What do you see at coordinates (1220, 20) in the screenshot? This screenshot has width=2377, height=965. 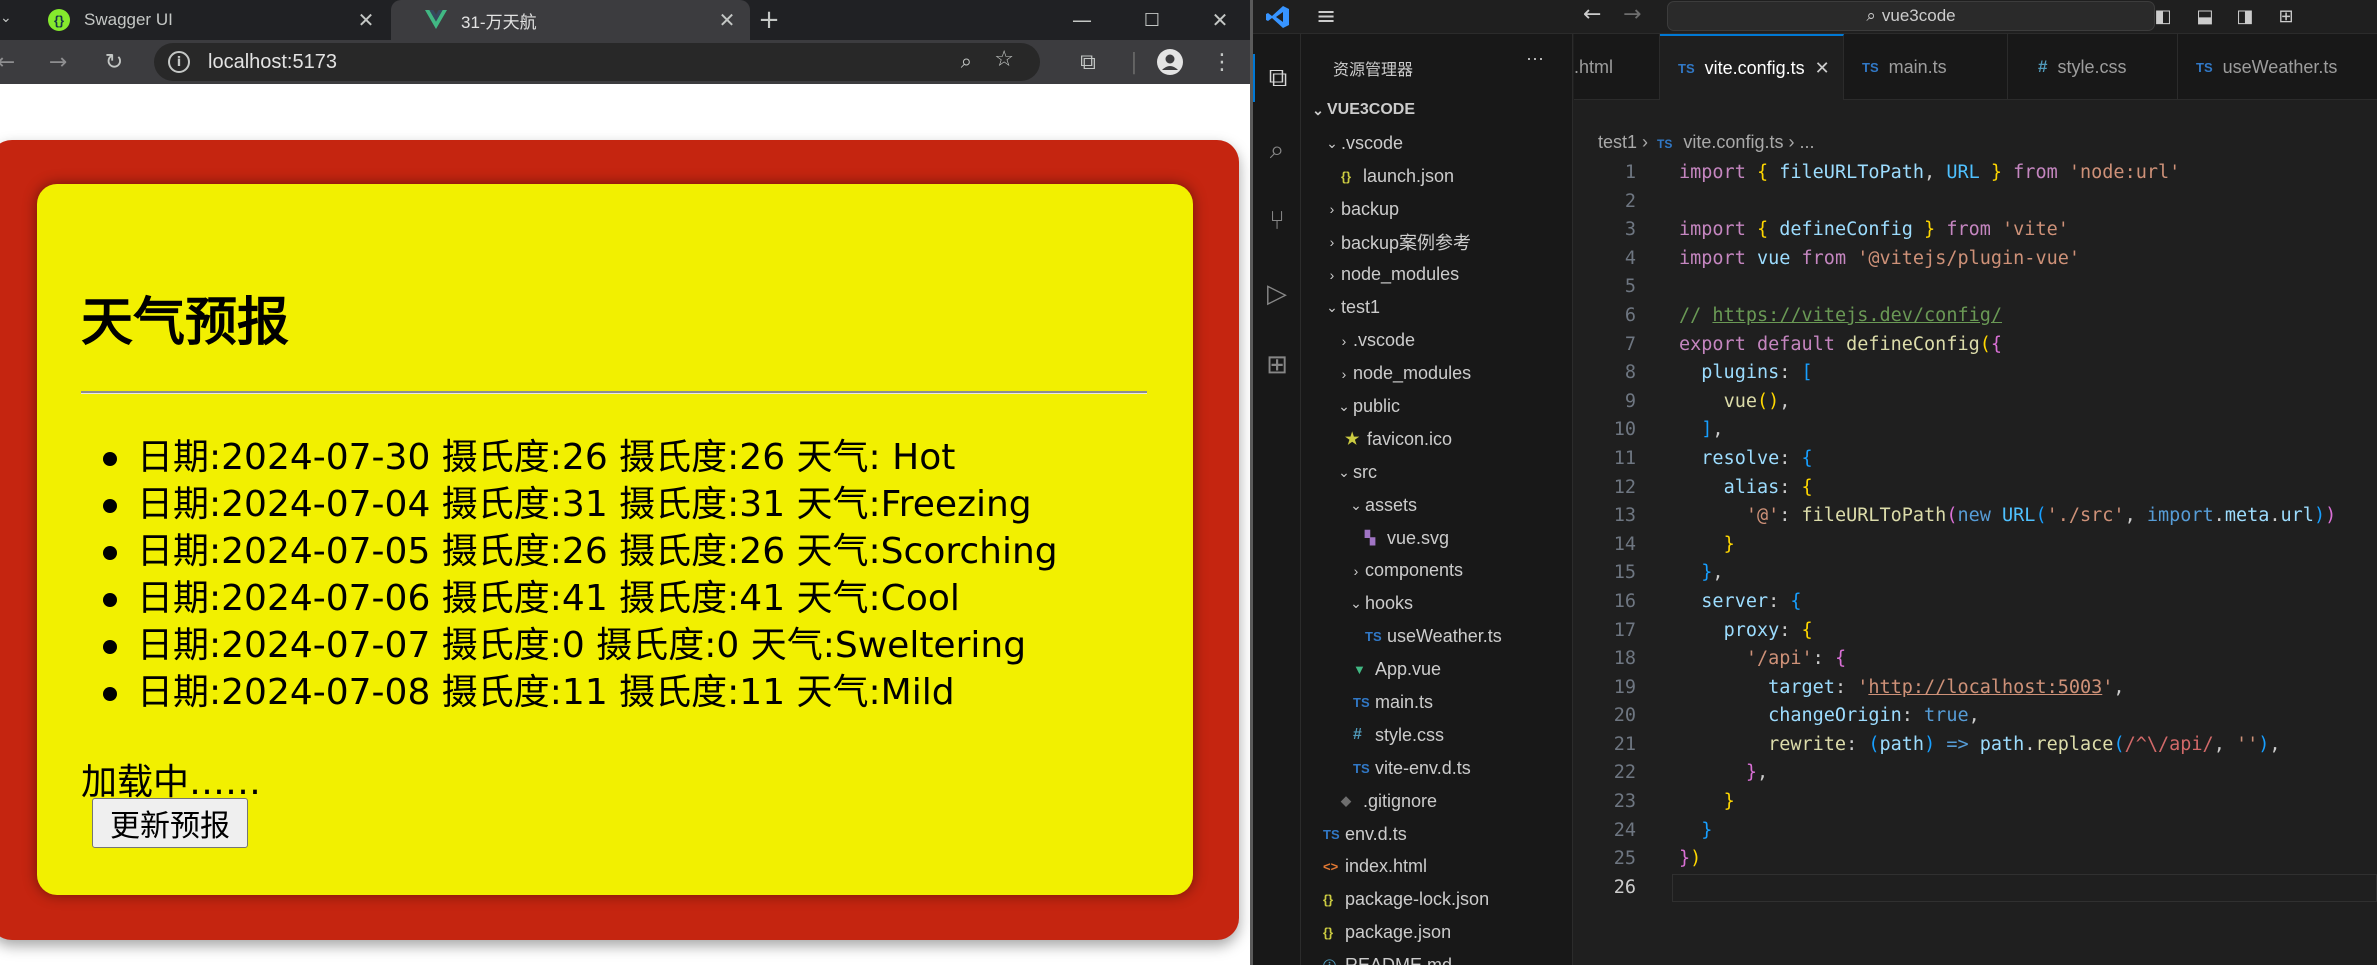 I see `close-window-icon: ✕` at bounding box center [1220, 20].